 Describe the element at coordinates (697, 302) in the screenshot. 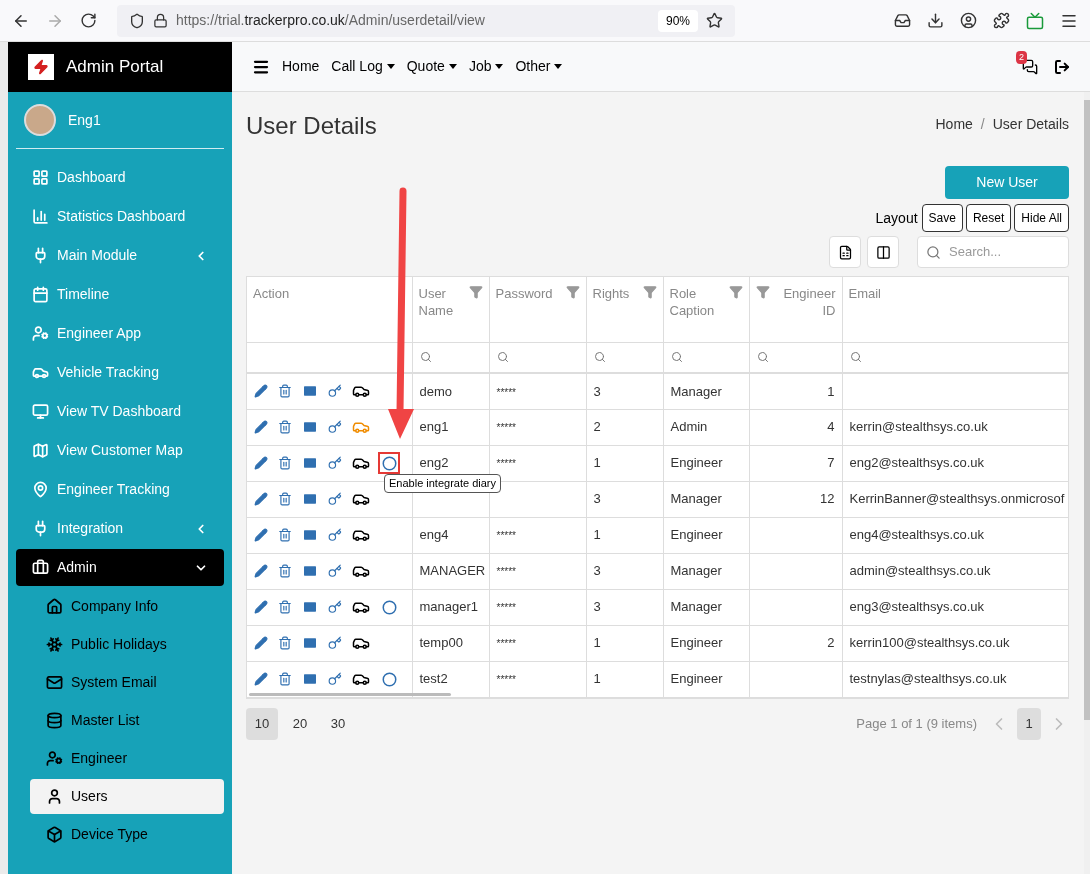

I see `column-header: Role Caption` at that location.